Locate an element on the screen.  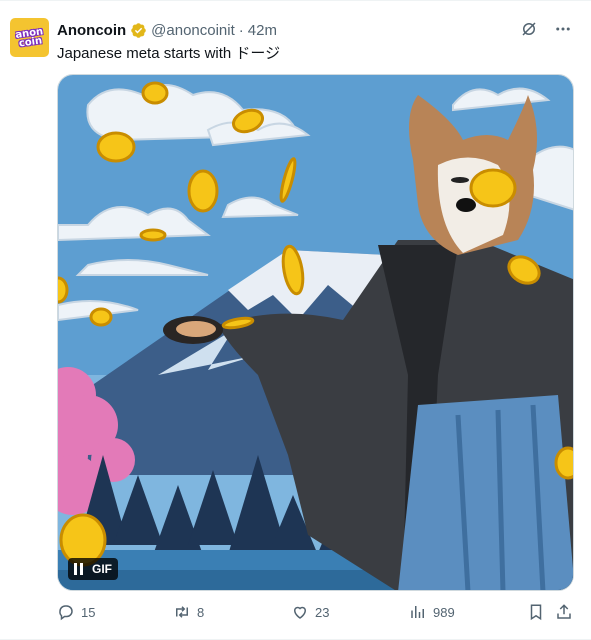
views-button: 989 is located at coordinates (432, 612).